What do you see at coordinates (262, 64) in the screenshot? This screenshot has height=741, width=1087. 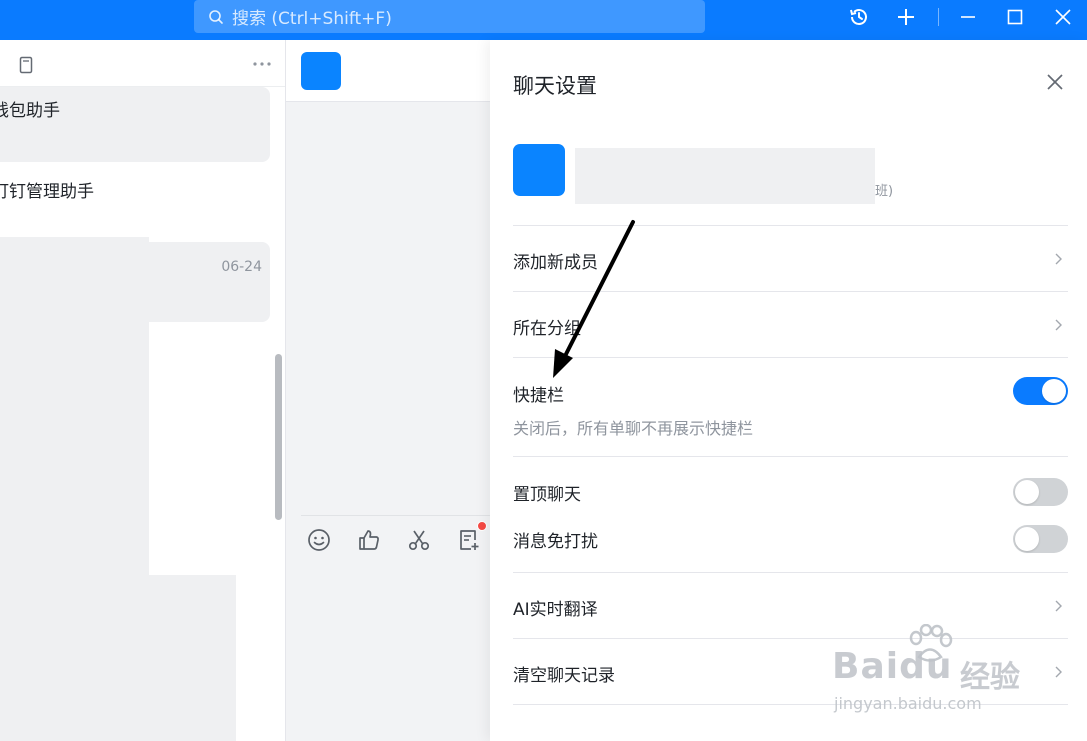 I see `more-icon` at bounding box center [262, 64].